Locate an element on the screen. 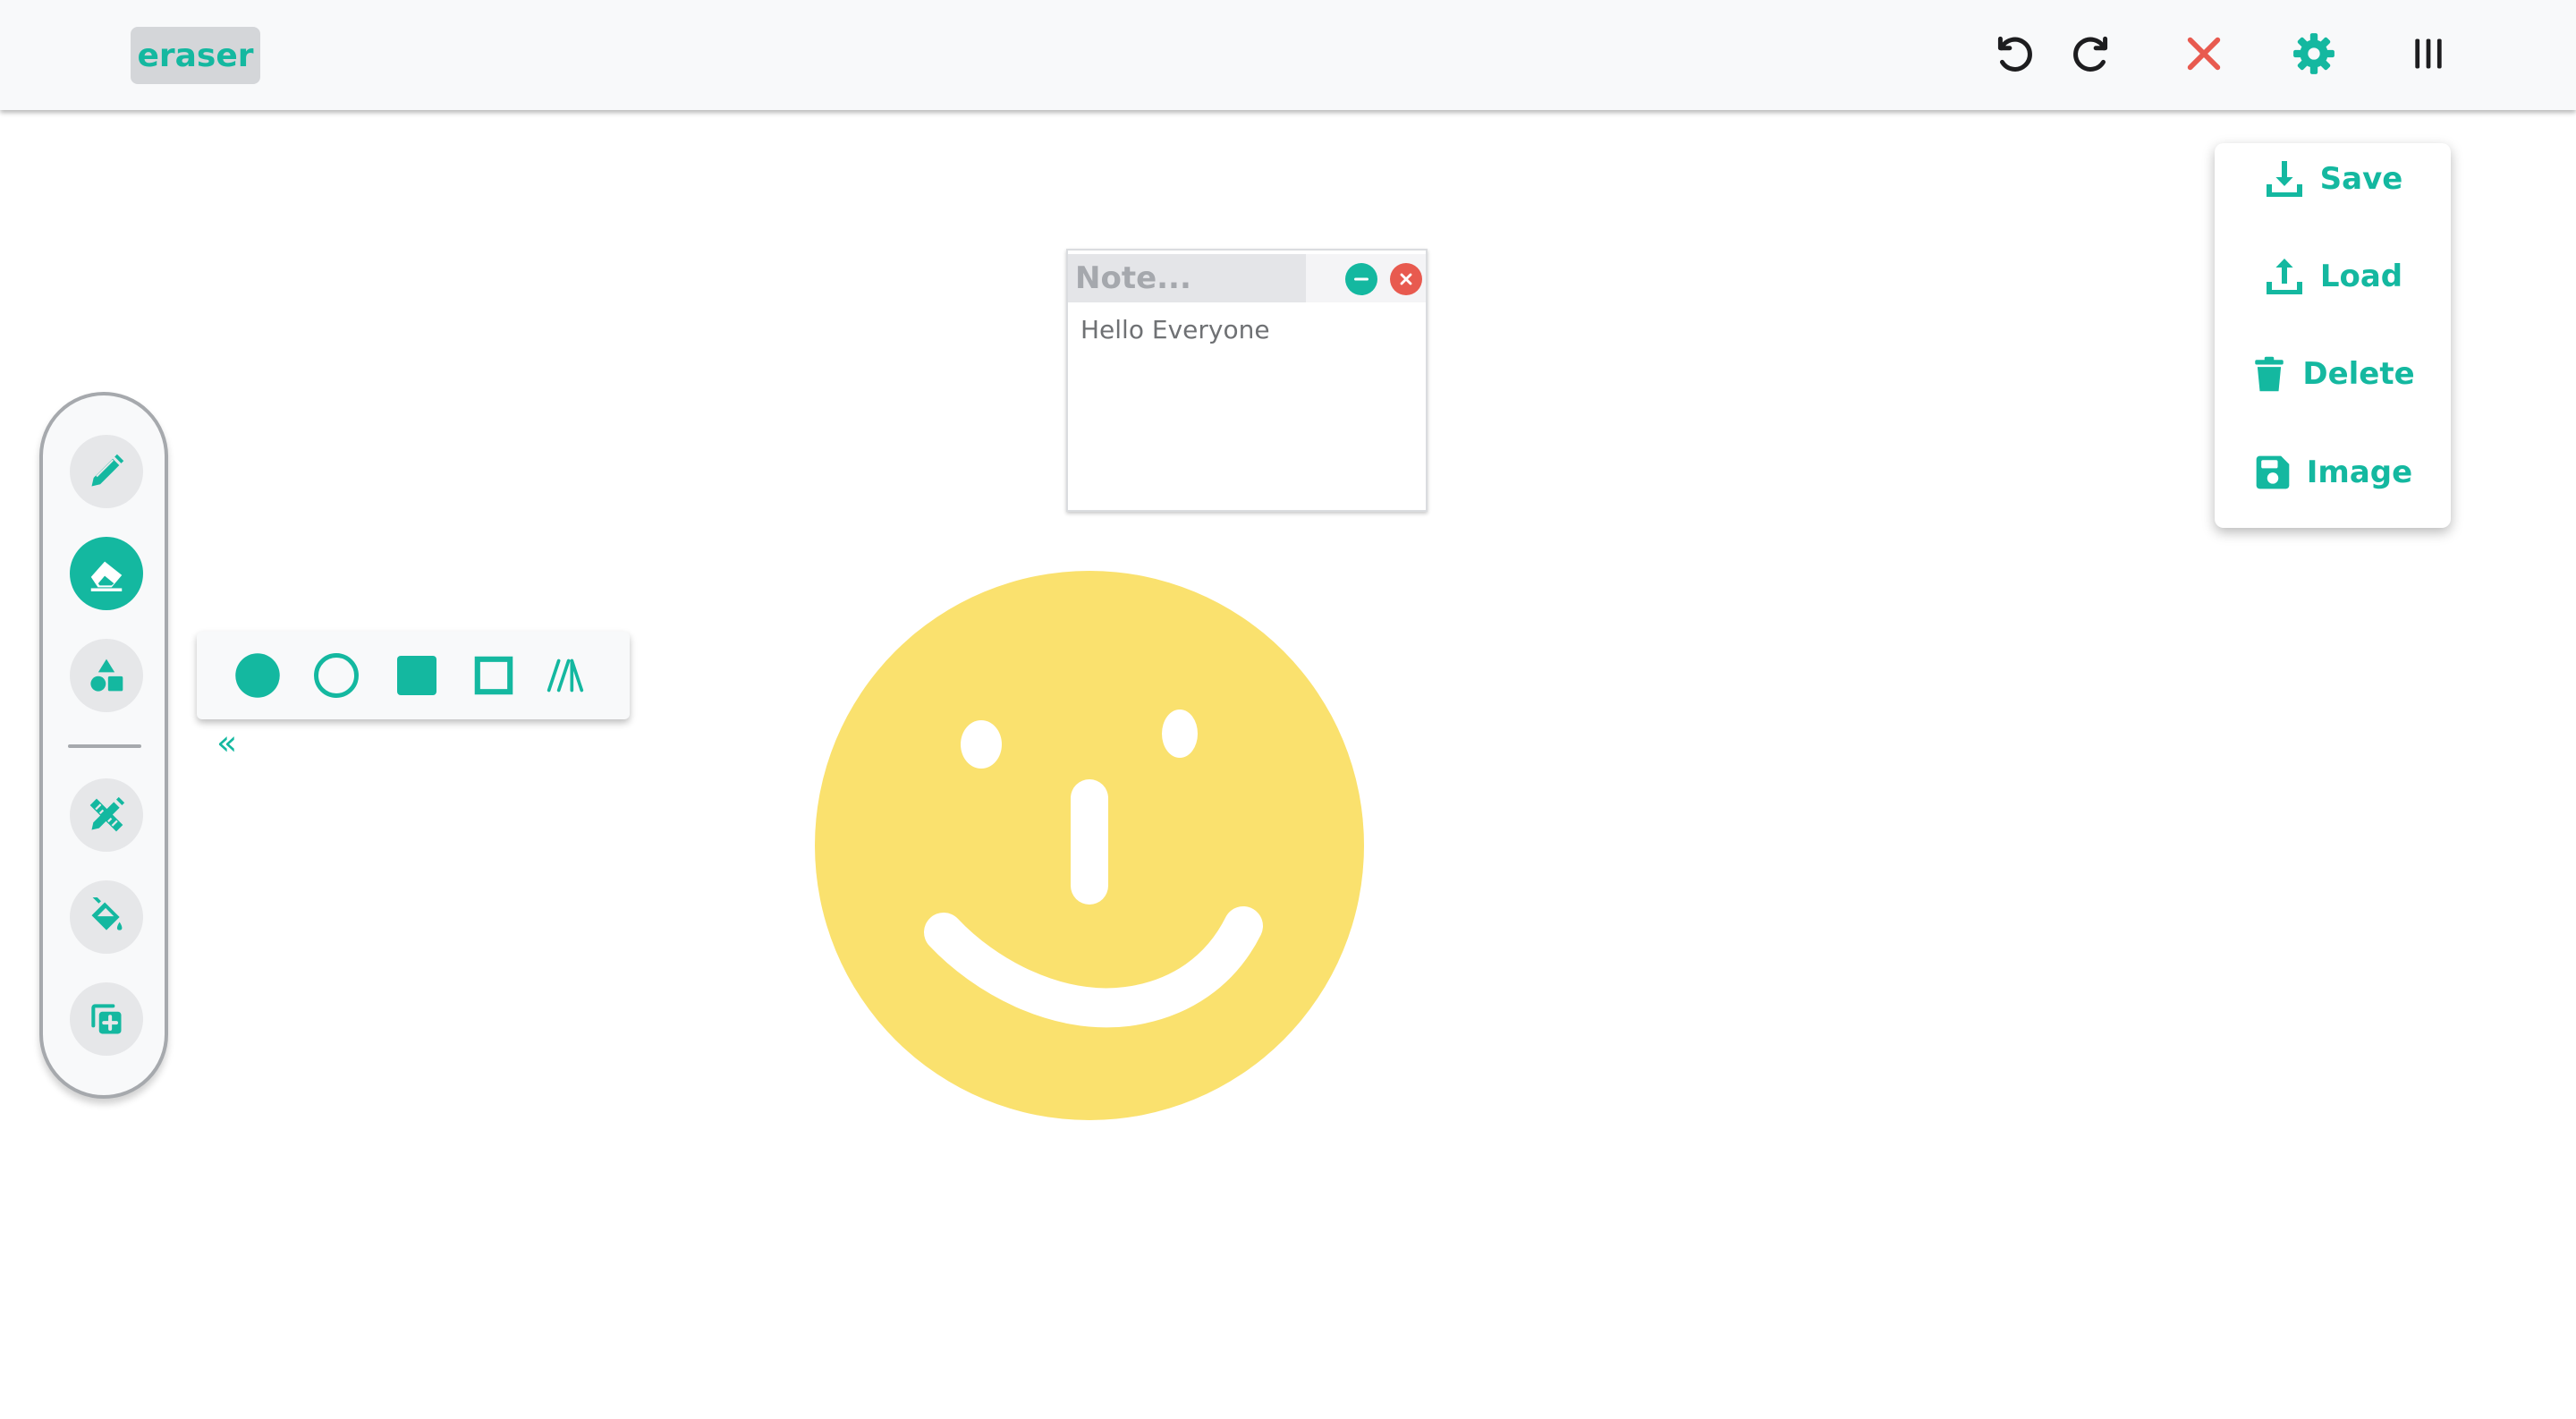 The image size is (2576, 1419). menu-item-save-label: Save is located at coordinates (2361, 179).